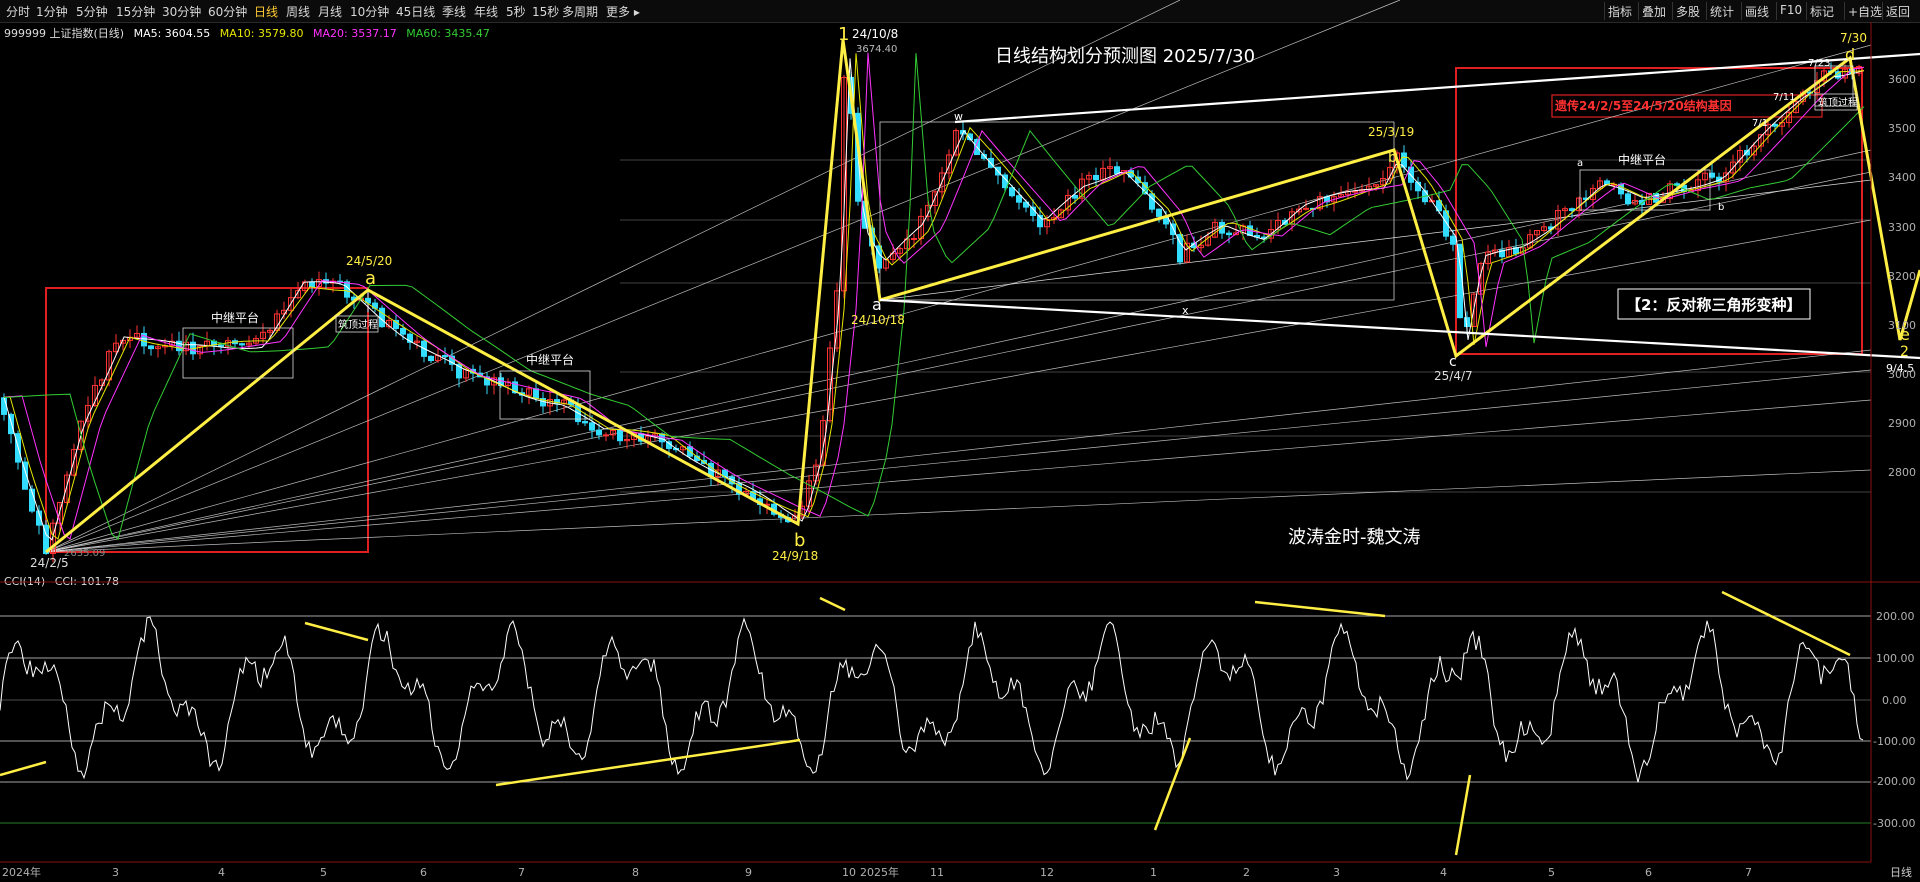 This screenshot has width=1920, height=882. Describe the element at coordinates (235, 317) in the screenshot. I see `relay-platform-label-1: 中继平台` at that location.